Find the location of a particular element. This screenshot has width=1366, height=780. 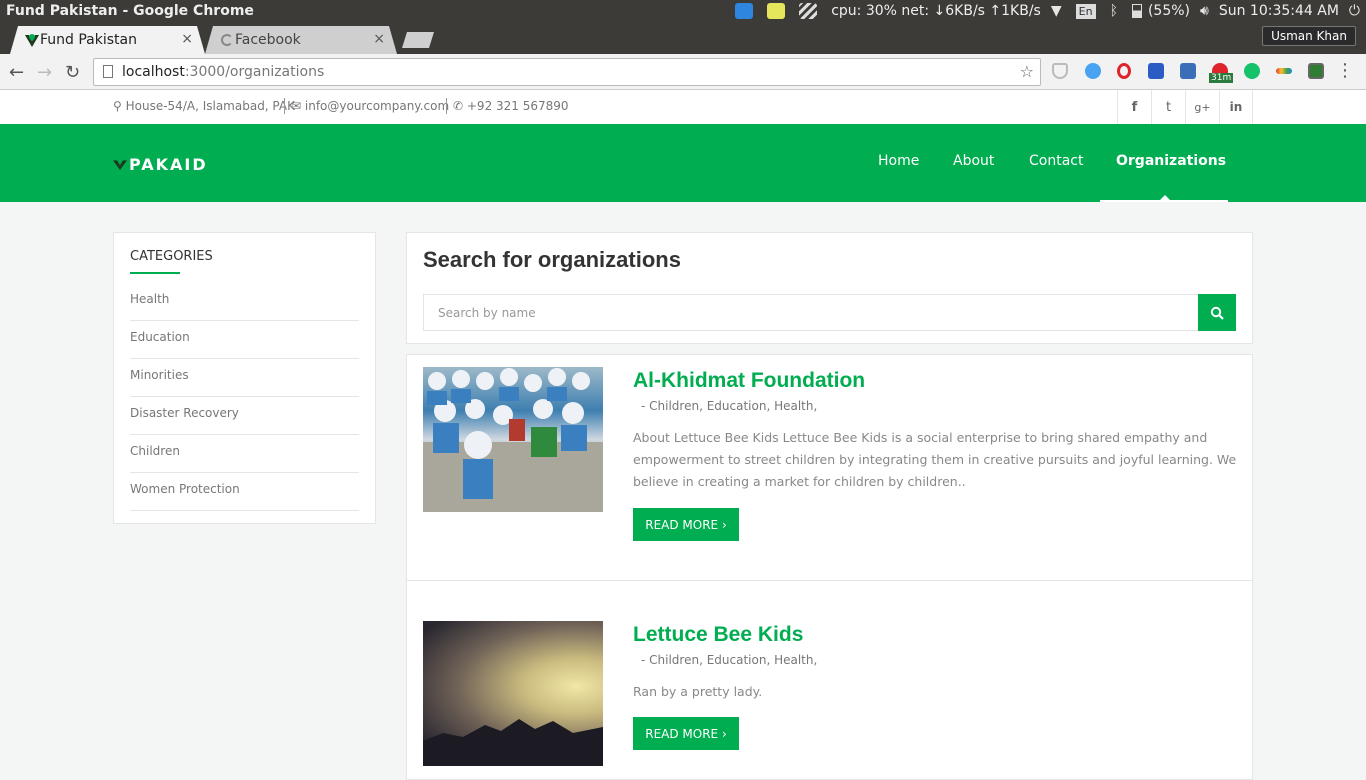

nav-contact: Contact is located at coordinates (1056, 161).